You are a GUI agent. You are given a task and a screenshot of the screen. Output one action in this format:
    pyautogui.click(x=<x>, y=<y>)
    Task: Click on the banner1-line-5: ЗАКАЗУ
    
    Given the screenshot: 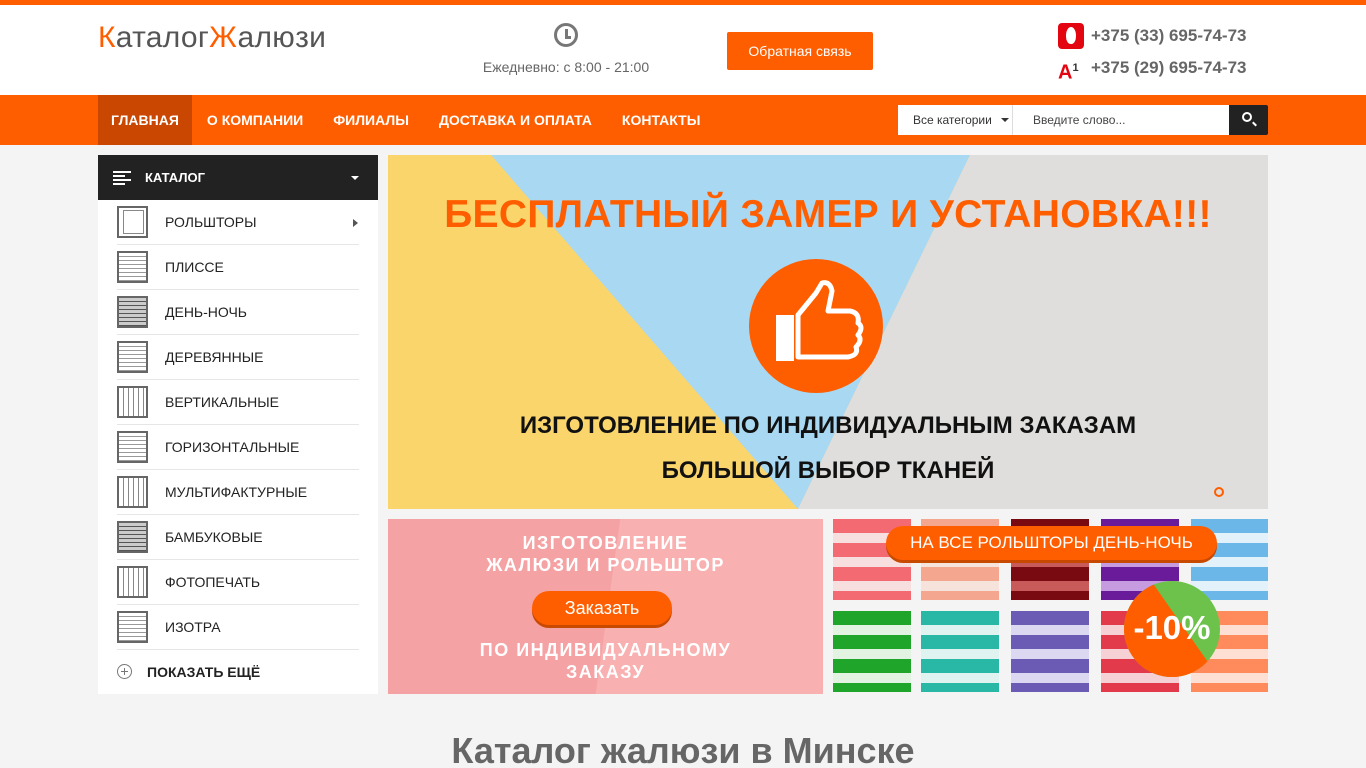 What is the action you would take?
    pyautogui.click(x=605, y=672)
    